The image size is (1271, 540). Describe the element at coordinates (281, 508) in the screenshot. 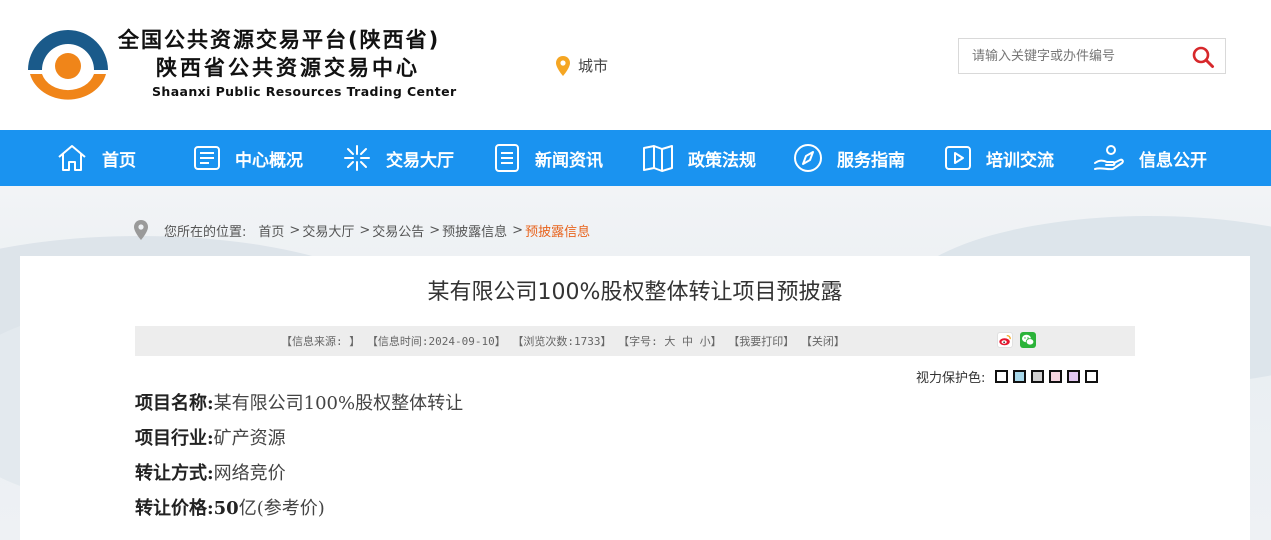

I see `price-unit: 亿(参考价)` at that location.